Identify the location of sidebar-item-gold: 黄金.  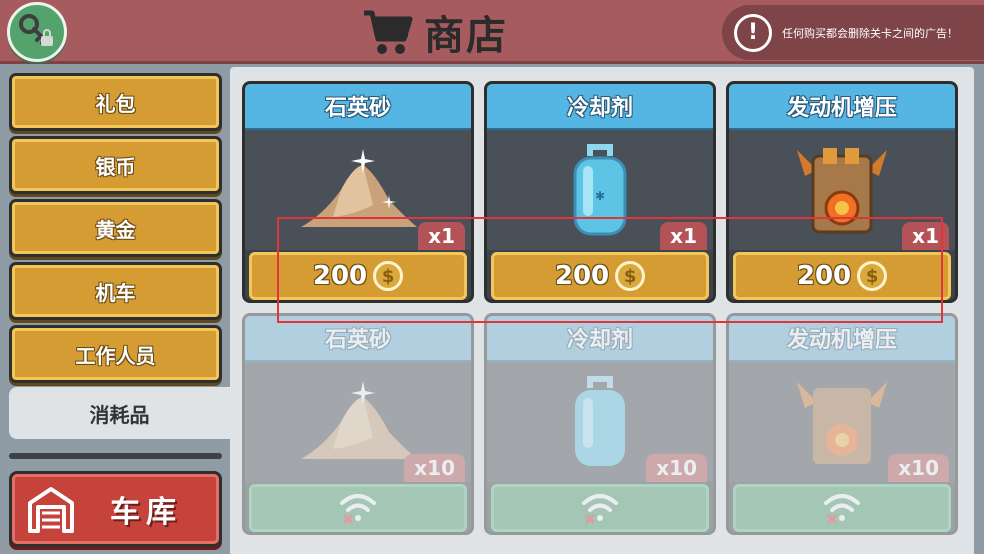
(115, 228).